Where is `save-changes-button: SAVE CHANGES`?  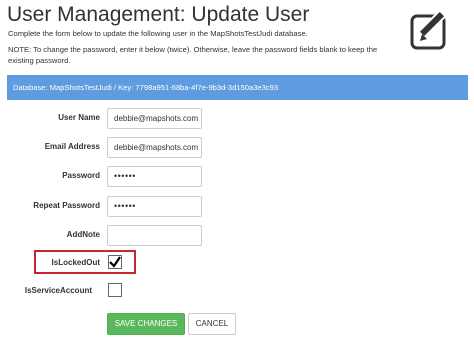
save-changes-button: SAVE CHANGES is located at coordinates (146, 324).